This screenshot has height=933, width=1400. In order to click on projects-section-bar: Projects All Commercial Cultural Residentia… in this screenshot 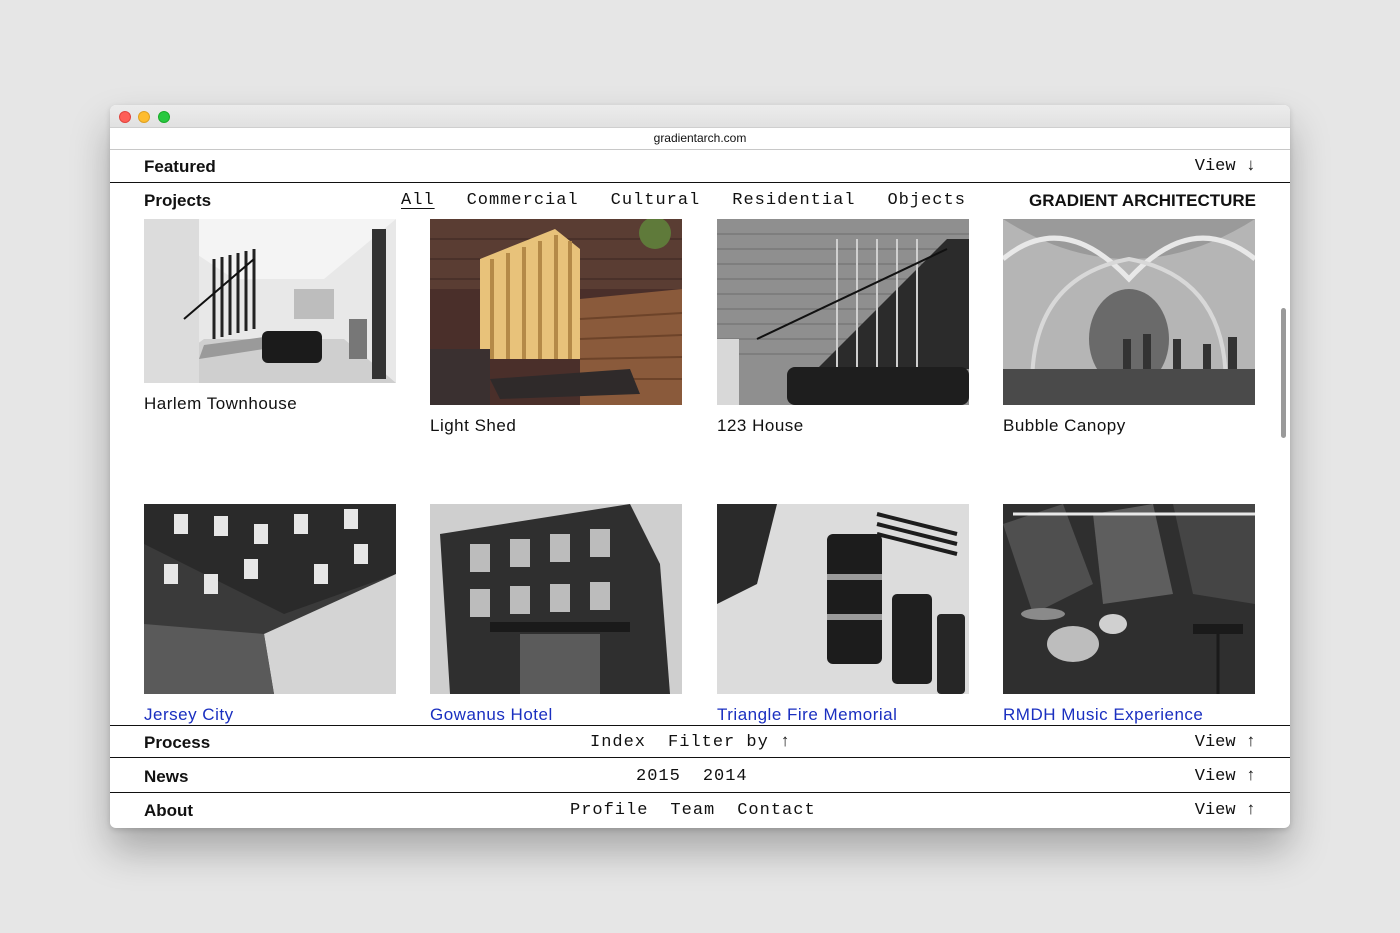, I will do `click(700, 200)`.